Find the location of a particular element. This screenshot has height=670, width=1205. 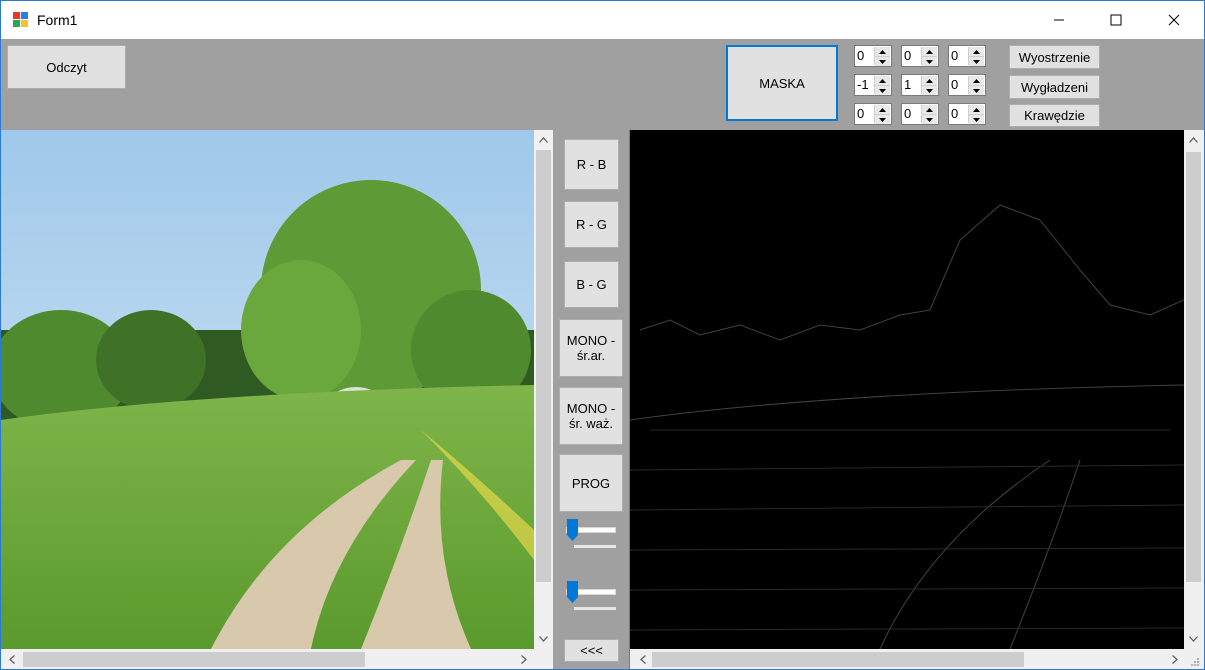

mask-cell-3-3: 0 is located at coordinates (967, 114).